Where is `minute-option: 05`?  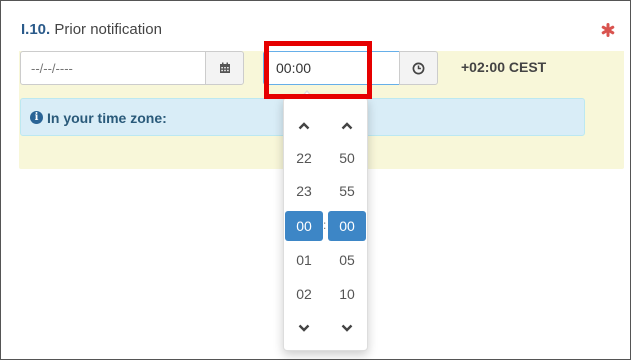
minute-option: 05 is located at coordinates (347, 260).